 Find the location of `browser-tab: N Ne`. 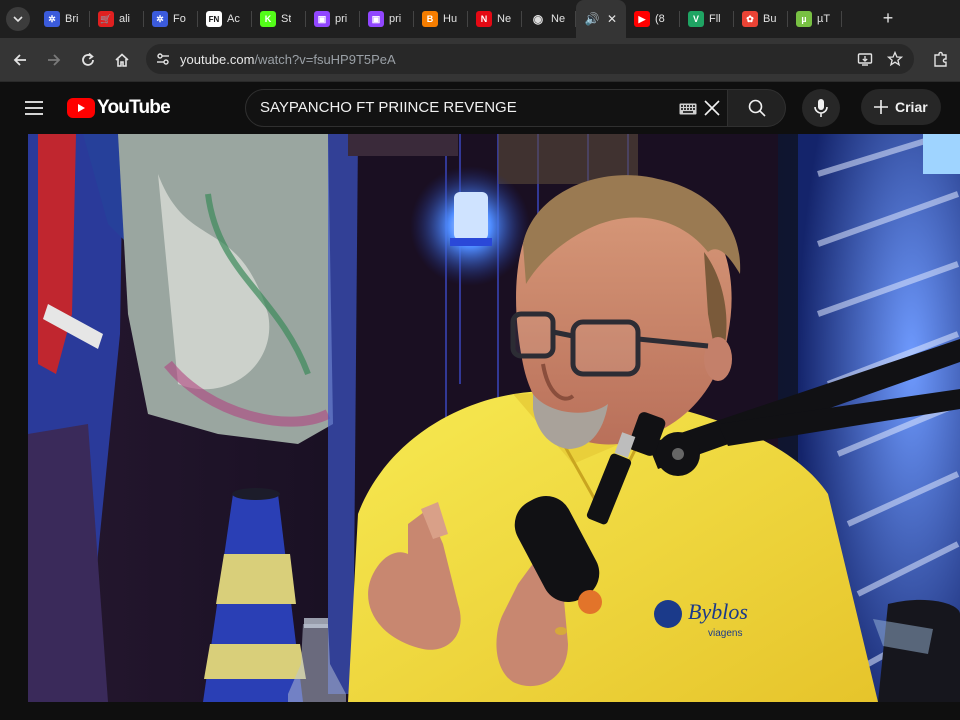

browser-tab: N Ne is located at coordinates (495, 19).